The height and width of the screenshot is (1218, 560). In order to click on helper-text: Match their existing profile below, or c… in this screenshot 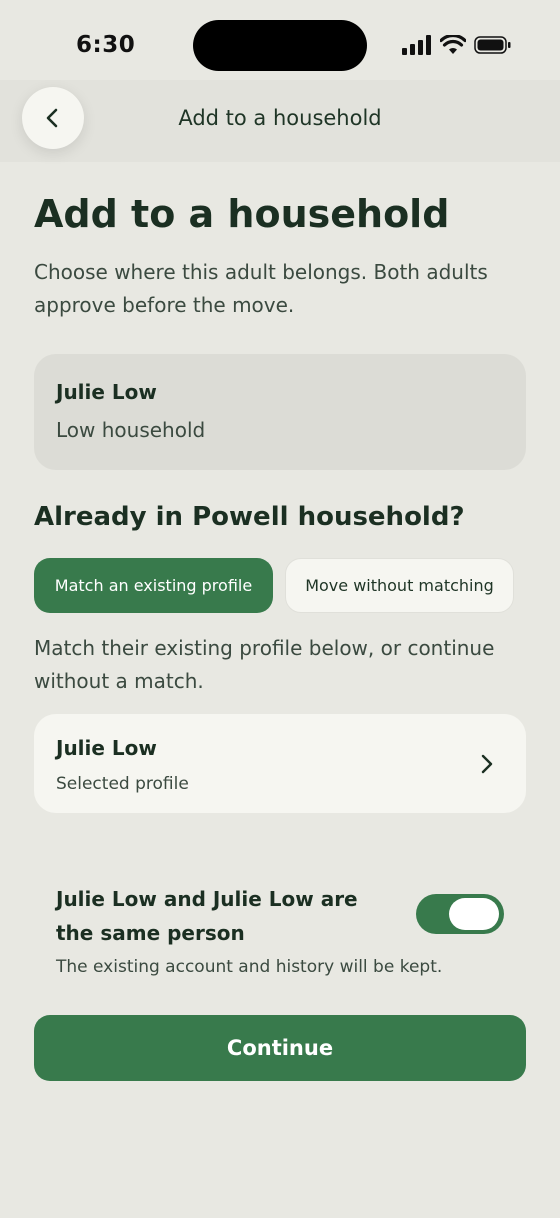, I will do `click(264, 664)`.